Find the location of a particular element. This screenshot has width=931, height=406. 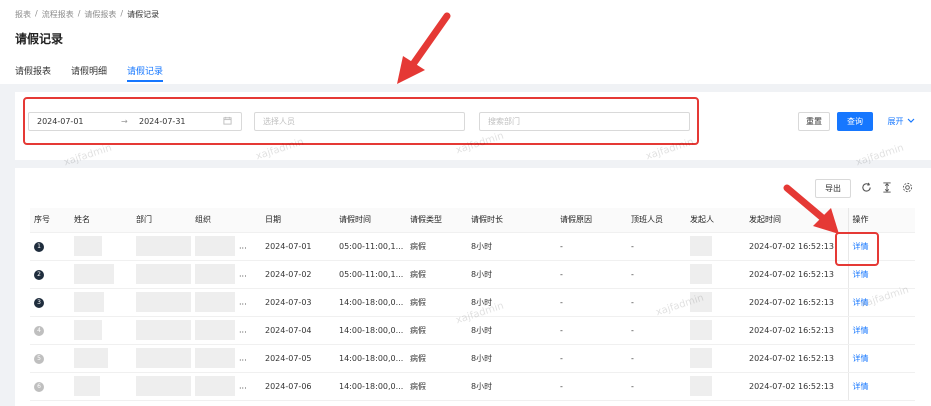

tab-leave-records: 请假记录 is located at coordinates (145, 73).